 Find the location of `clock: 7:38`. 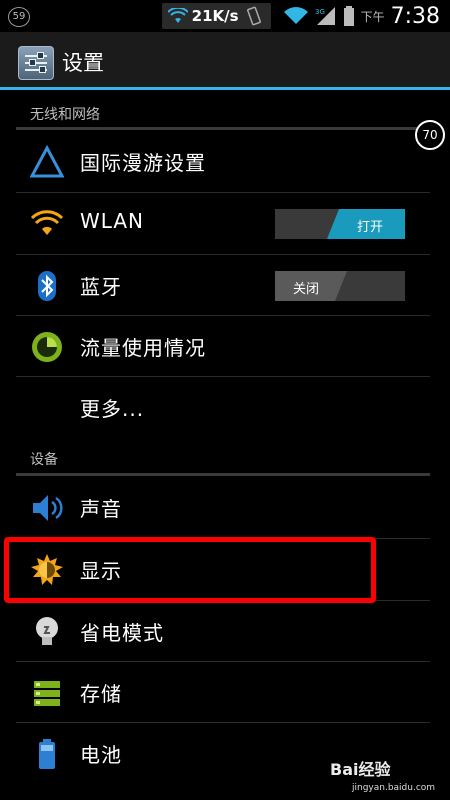

clock: 7:38 is located at coordinates (415, 16).